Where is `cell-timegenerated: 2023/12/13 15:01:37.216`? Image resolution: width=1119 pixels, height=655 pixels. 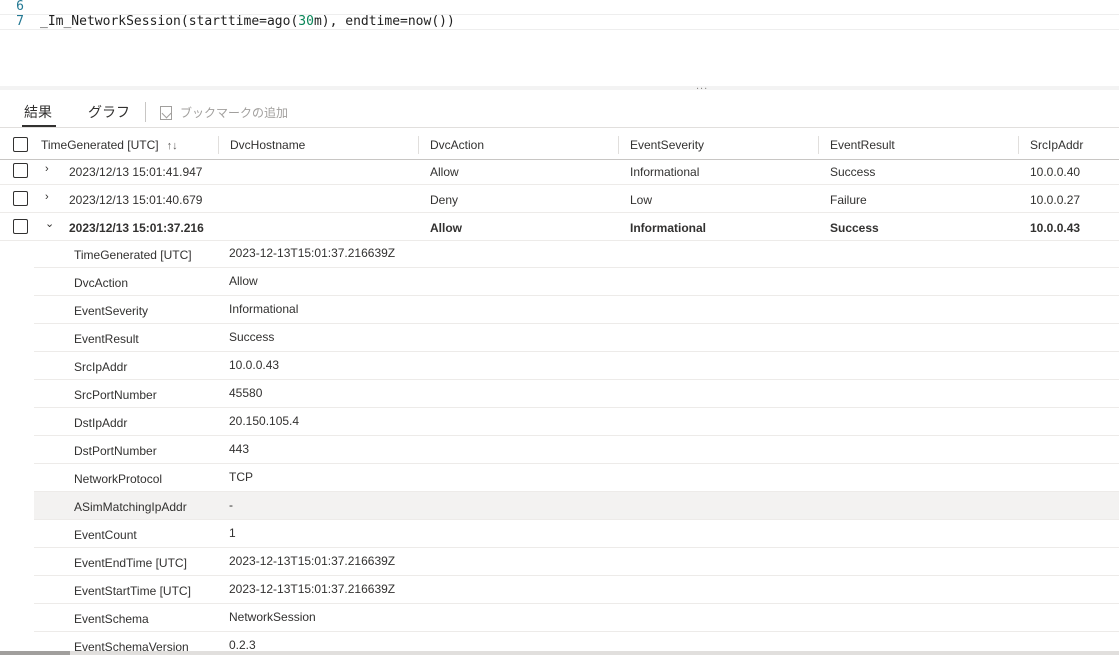 cell-timegenerated: 2023/12/13 15:01:37.216 is located at coordinates (136, 228).